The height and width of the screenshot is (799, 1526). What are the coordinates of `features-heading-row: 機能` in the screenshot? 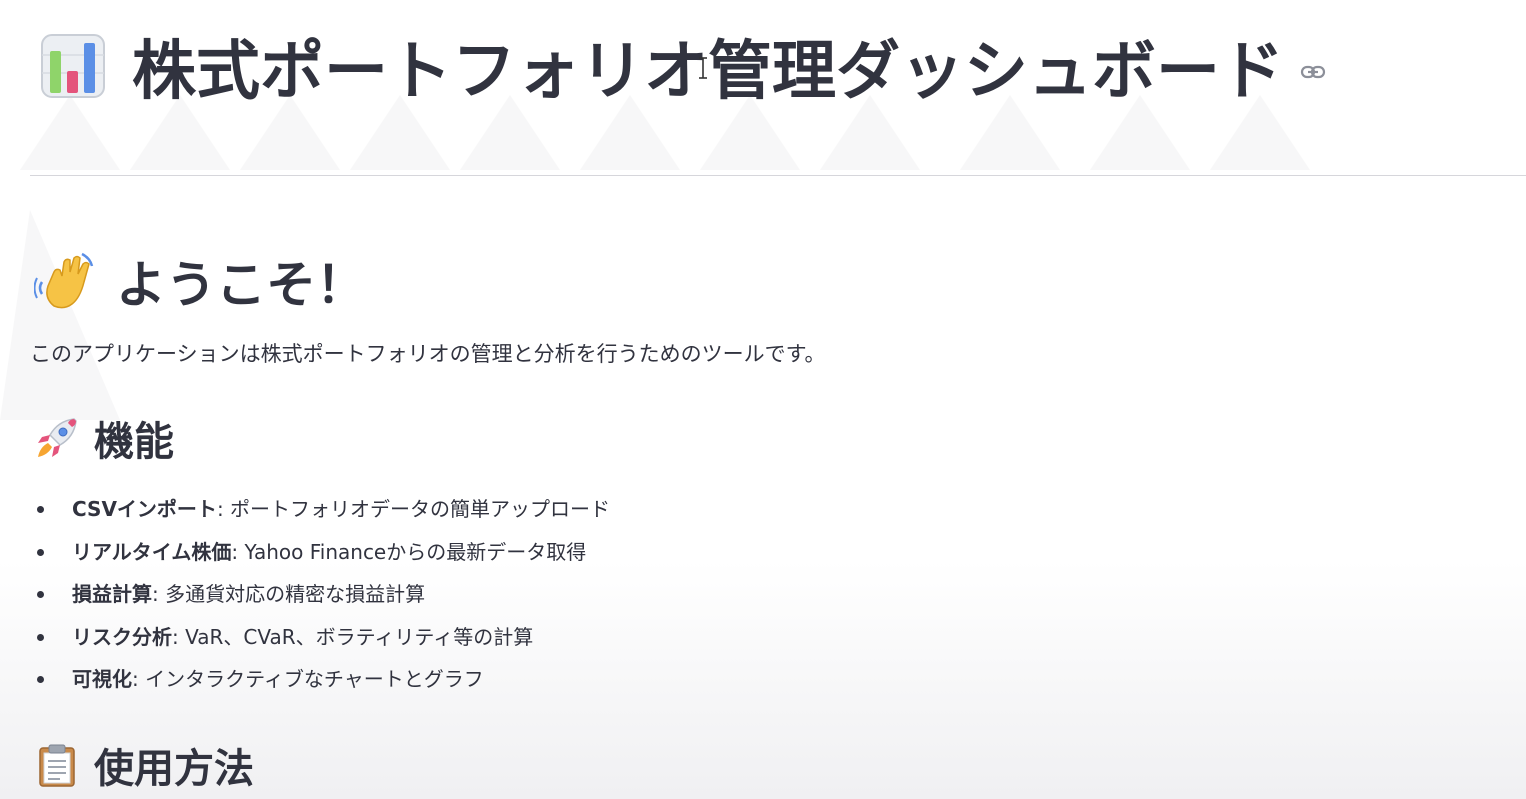 It's located at (104, 438).